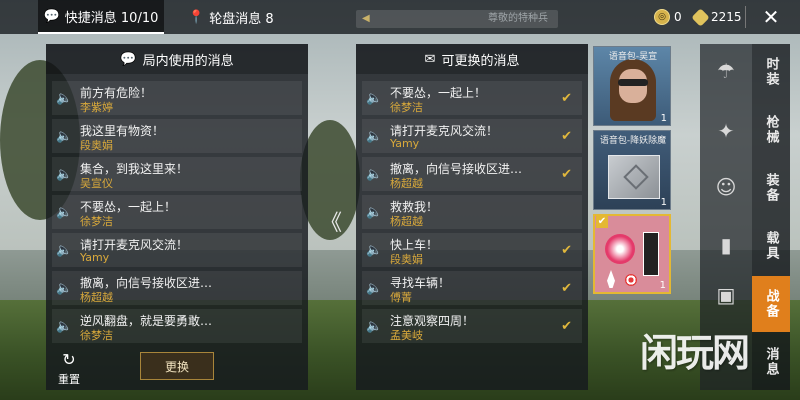  I want to click on voice-pack-card: 语音包-降妖除魔 1, so click(632, 170).